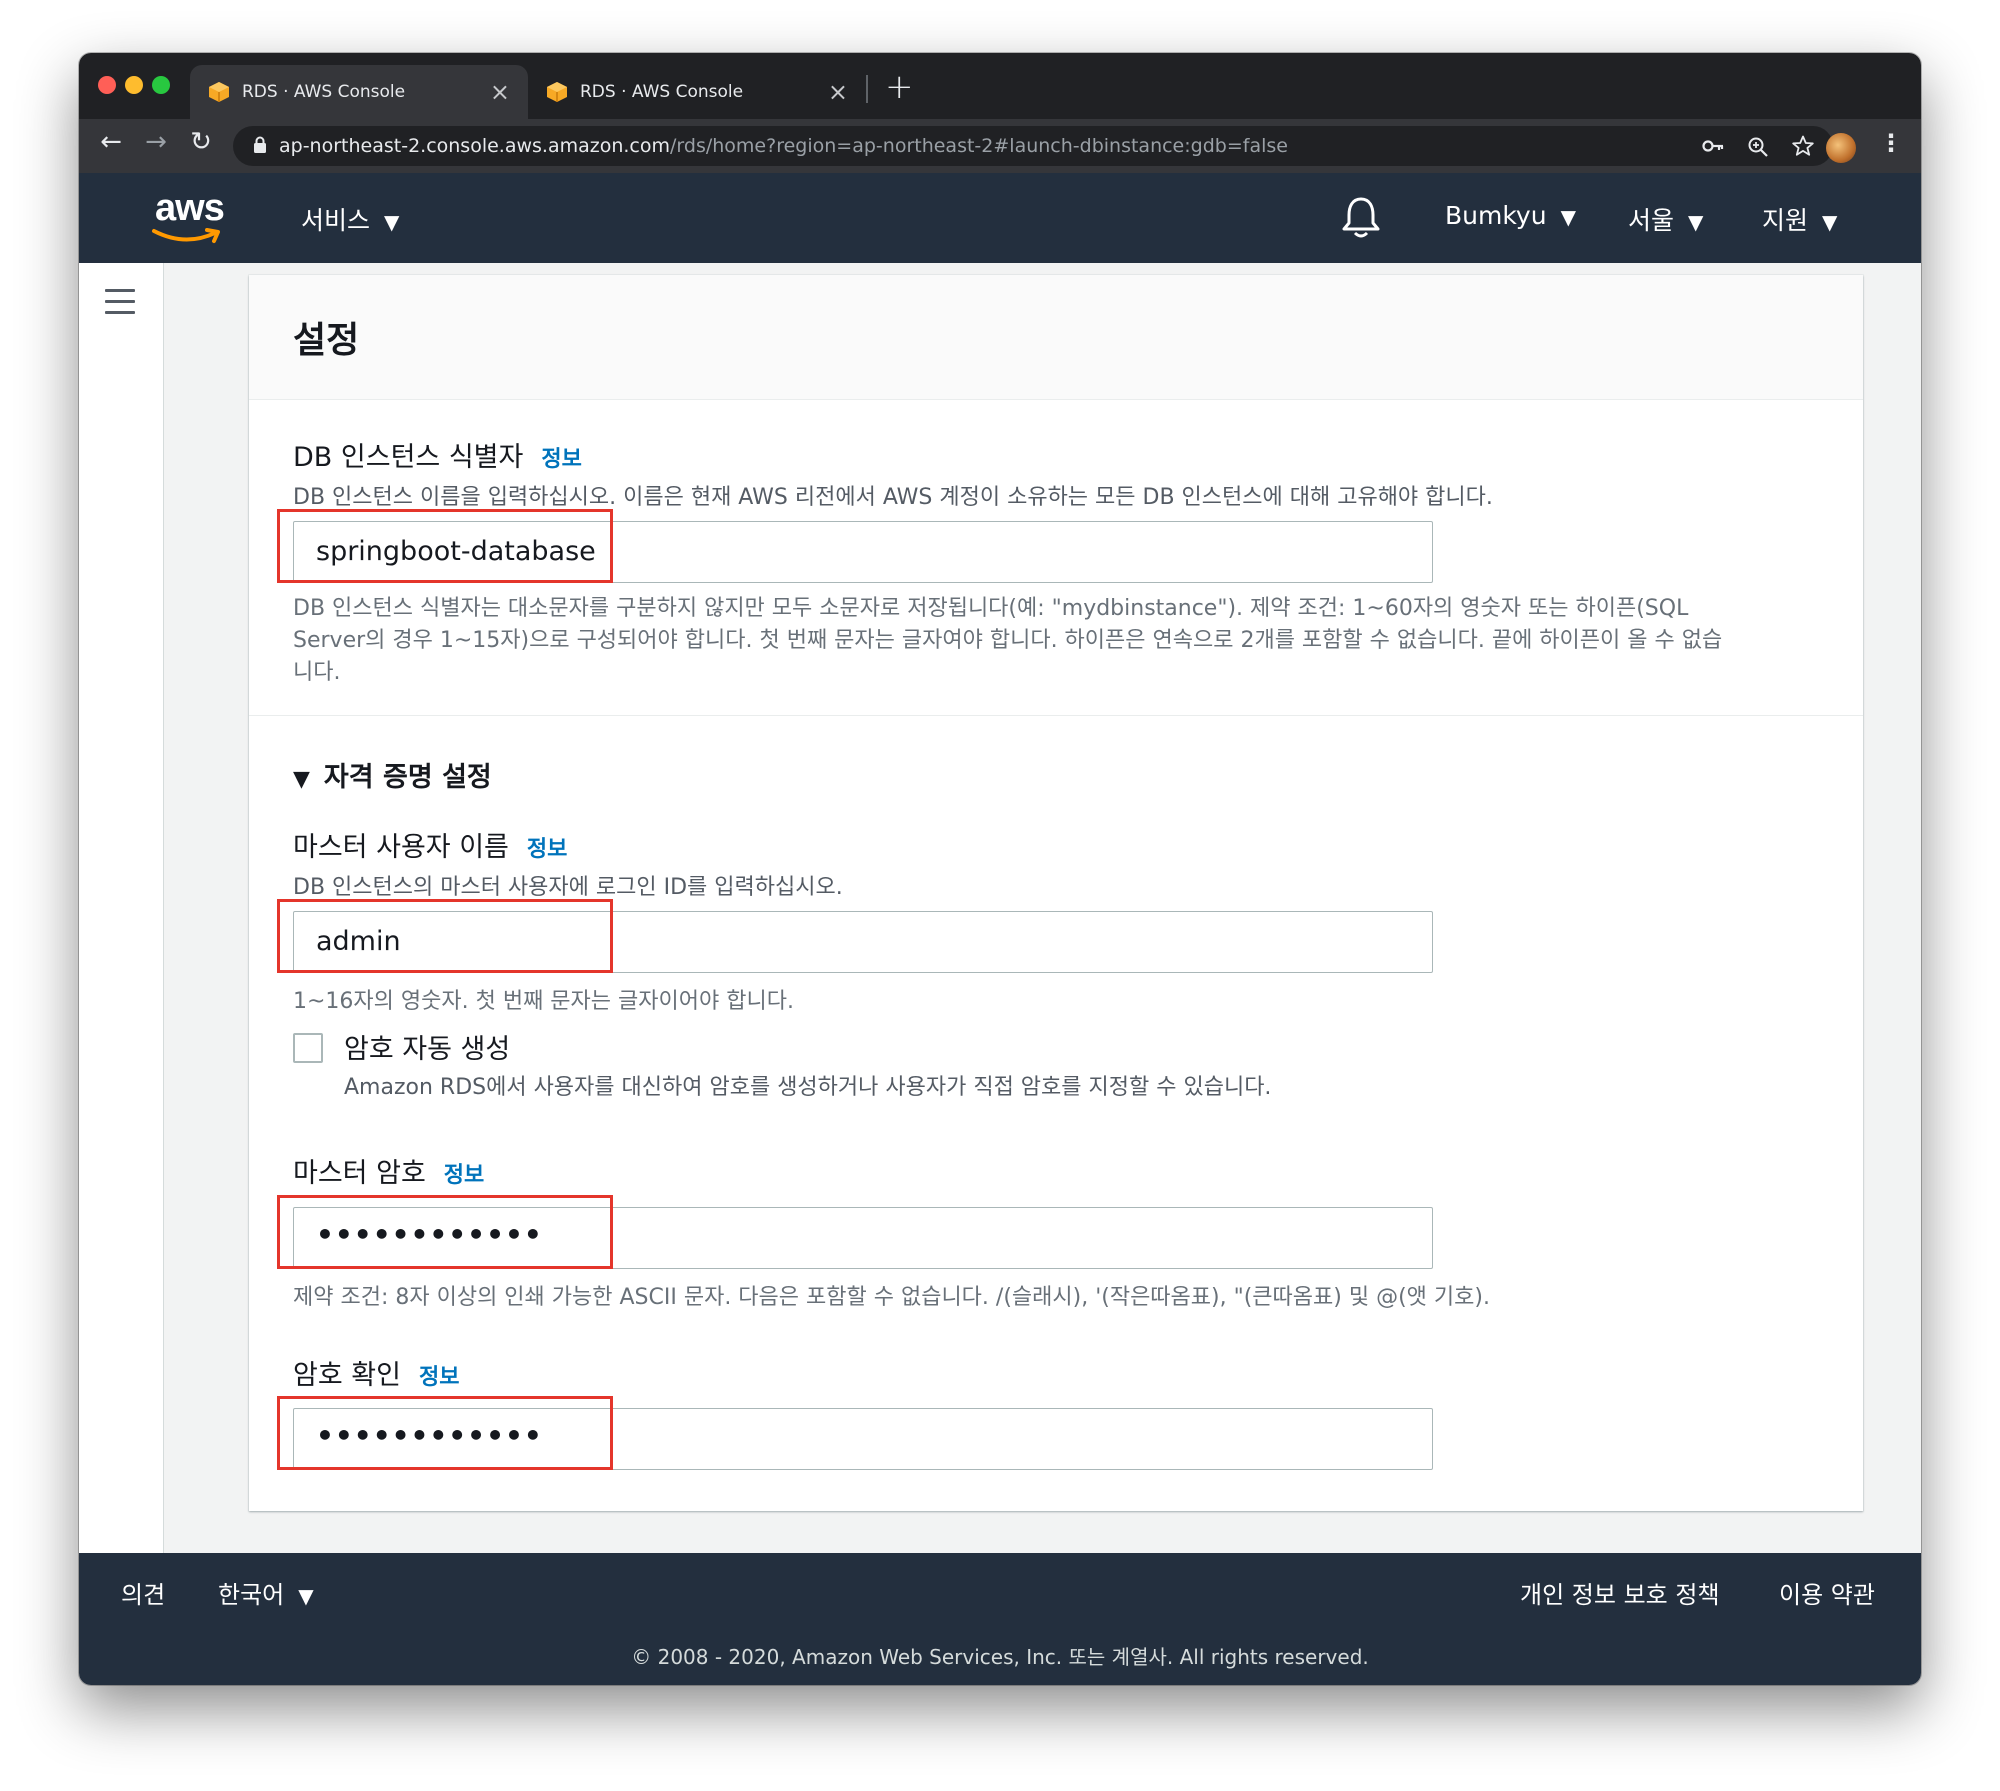 This screenshot has width=2000, height=1791. I want to click on aws-console-header: aws 서비스 ▼ Bumkyu ▼ 서울 ▼ 지원 ▼, so click(1000, 218).